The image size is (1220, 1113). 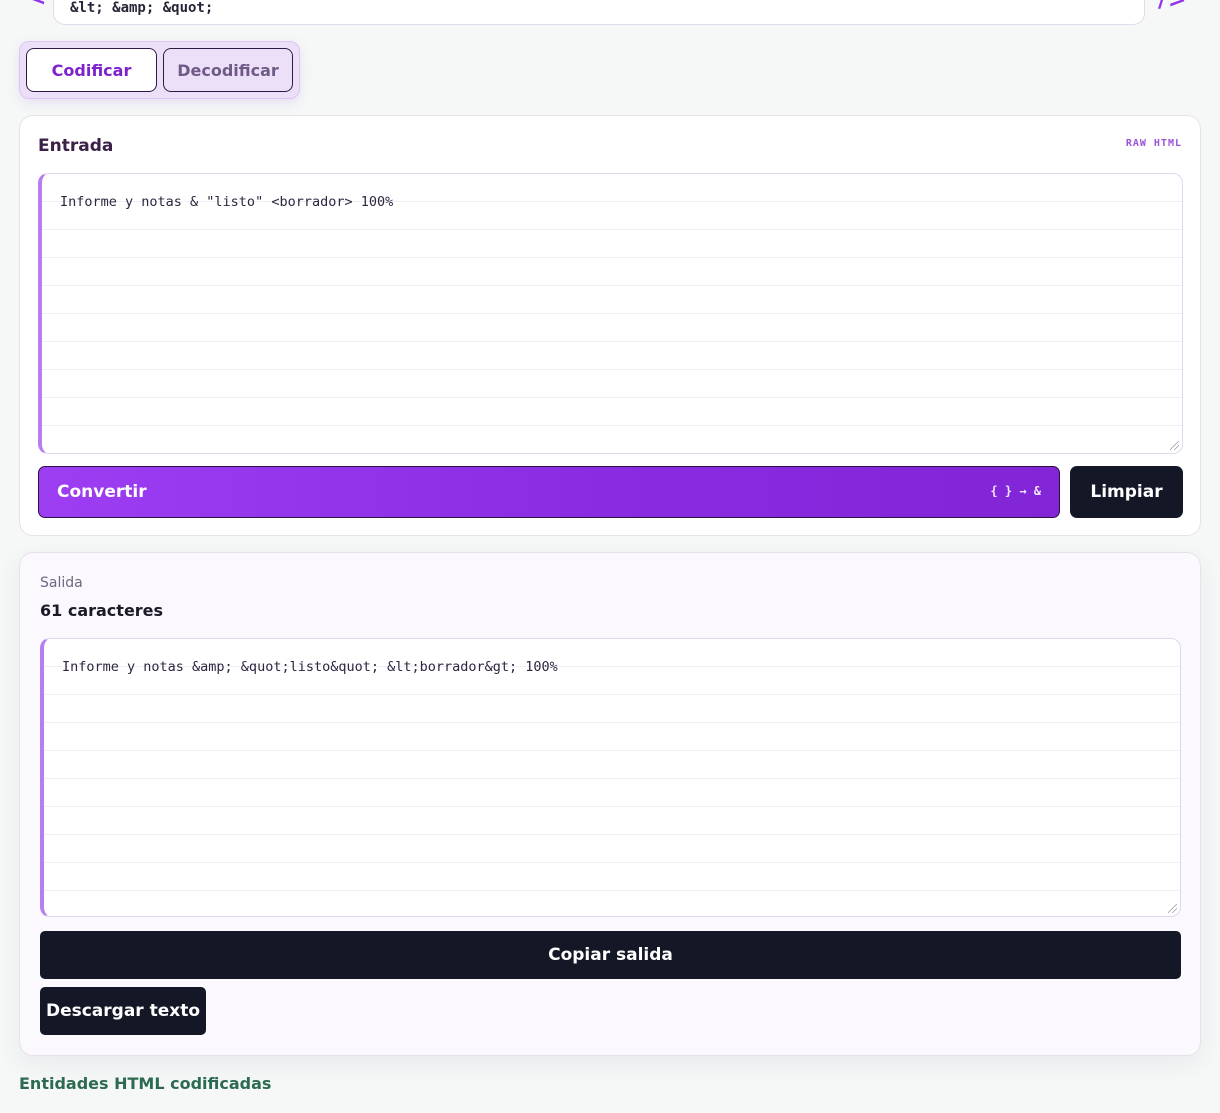 I want to click on entity-example-strip: < &lt; &amp; &quot; />, so click(x=610, y=15).